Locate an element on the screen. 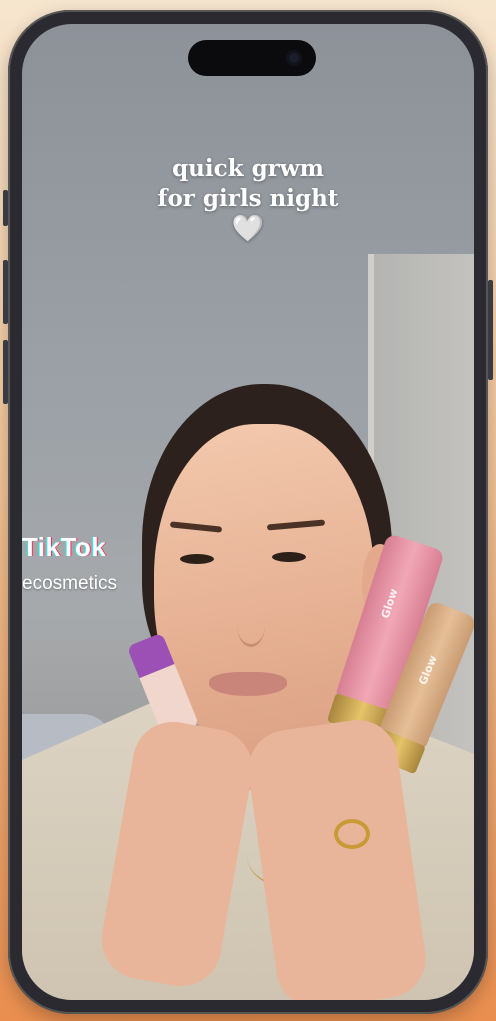  right-eye is located at coordinates (289, 557).